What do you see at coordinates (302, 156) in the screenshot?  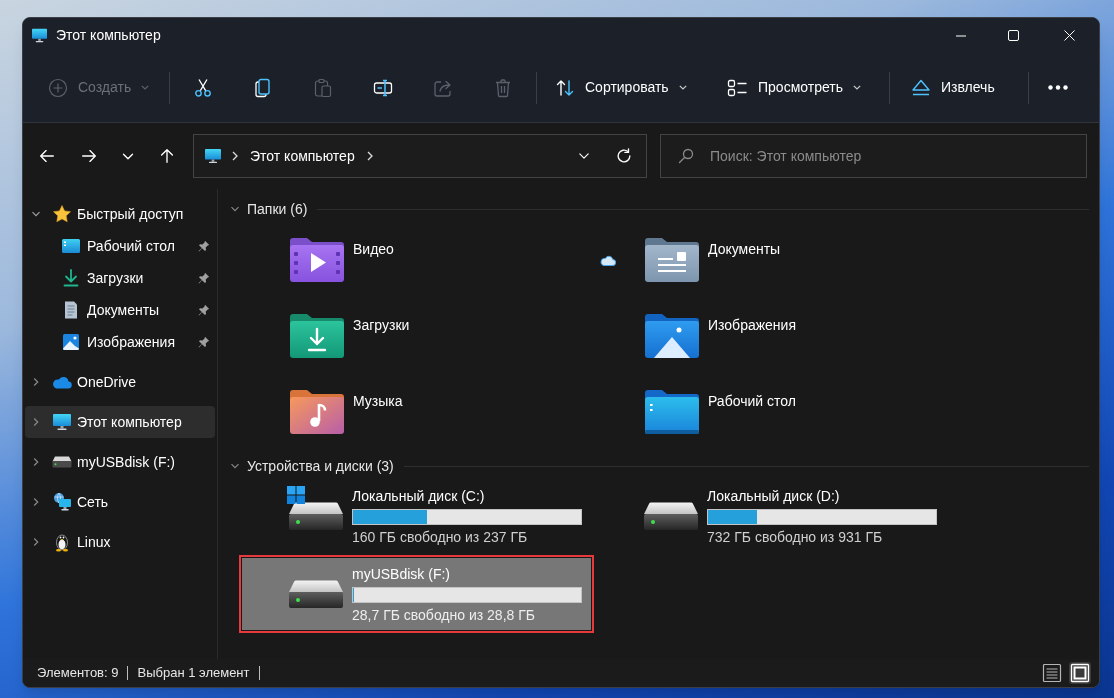 I see `breadcrumb: Этот компьютер` at bounding box center [302, 156].